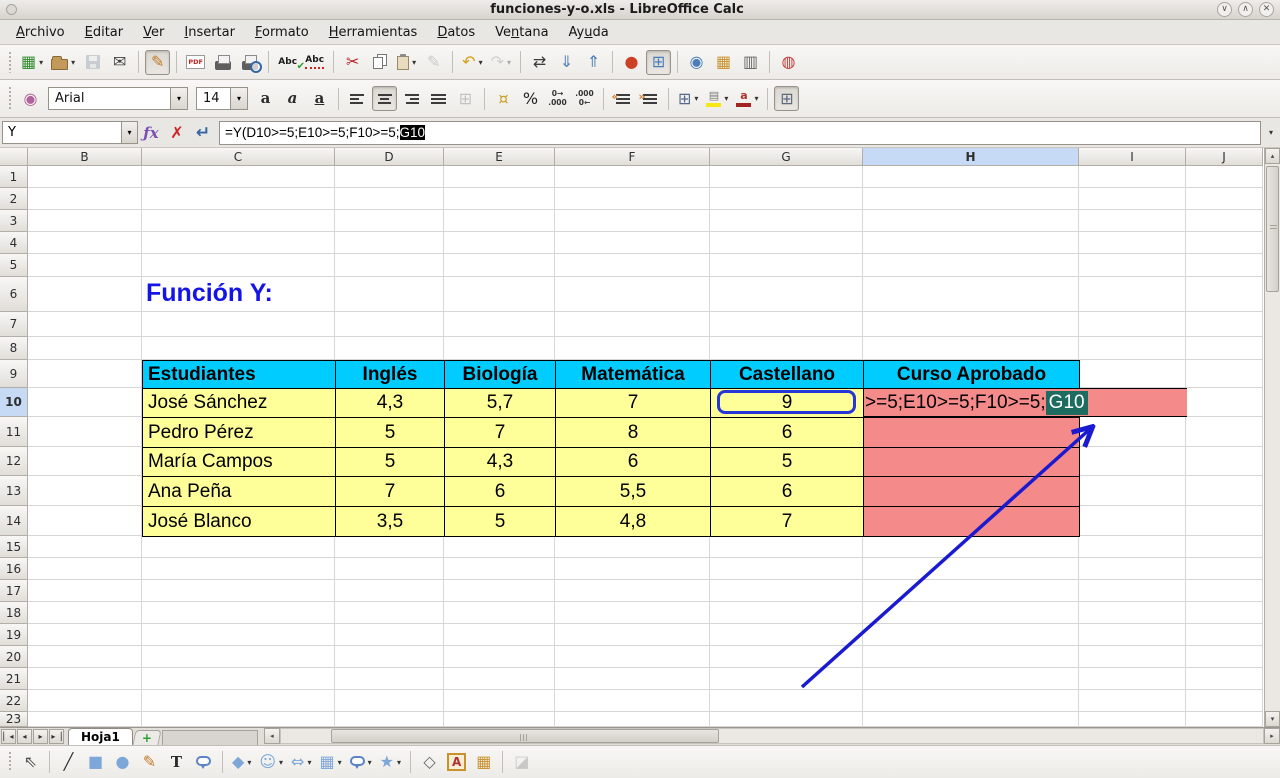 The width and height of the screenshot is (1280, 778). Describe the element at coordinates (249, 762) in the screenshot. I see `basic-shapes-icon-dropdown: ▾` at that location.